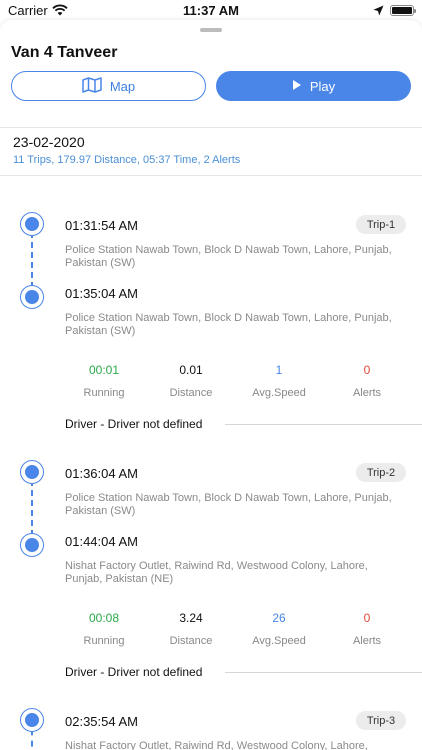  Describe the element at coordinates (104, 618) in the screenshot. I see `stat-running-value: 00:08` at that location.